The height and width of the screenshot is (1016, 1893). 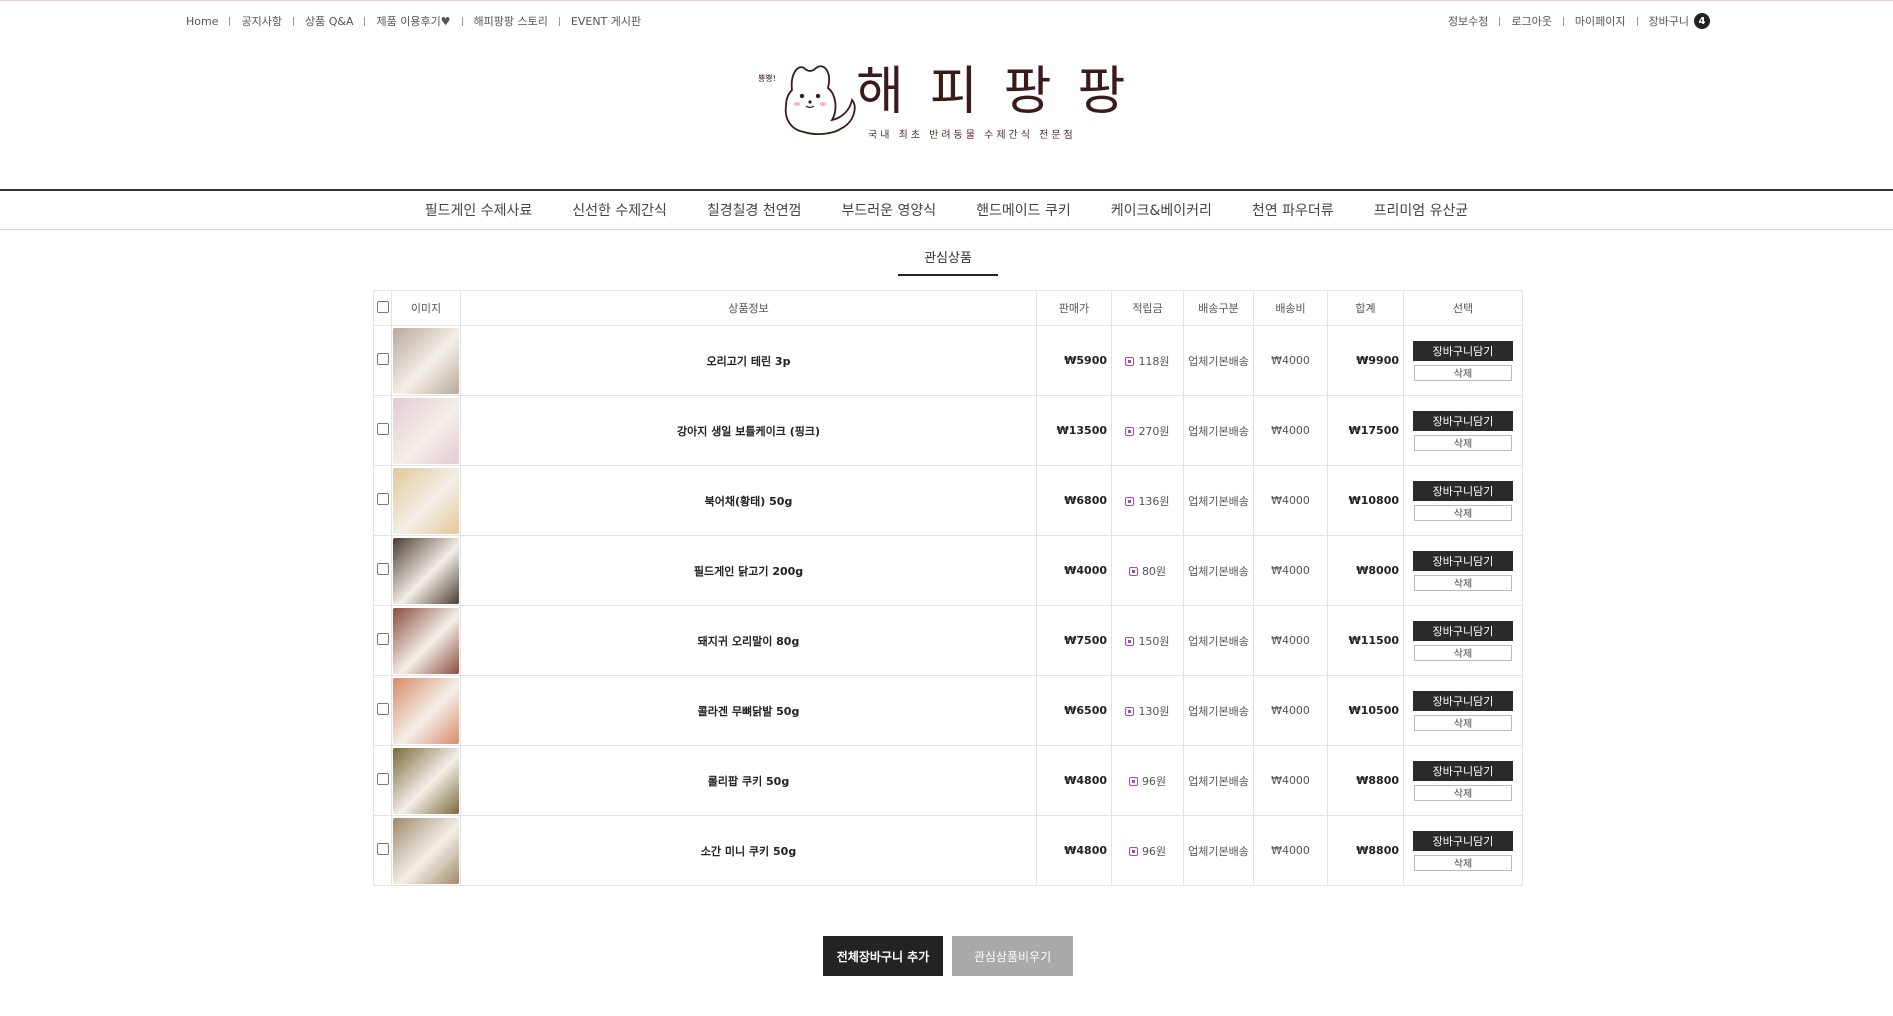 I want to click on clear-wishlist-button: 관심상품비우기, so click(x=1012, y=956).